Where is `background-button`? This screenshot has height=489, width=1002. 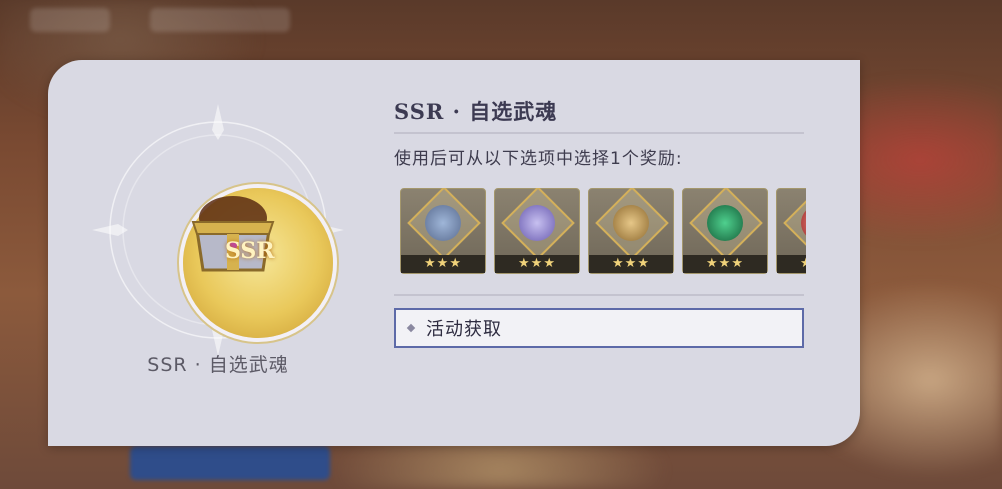 background-button is located at coordinates (230, 463).